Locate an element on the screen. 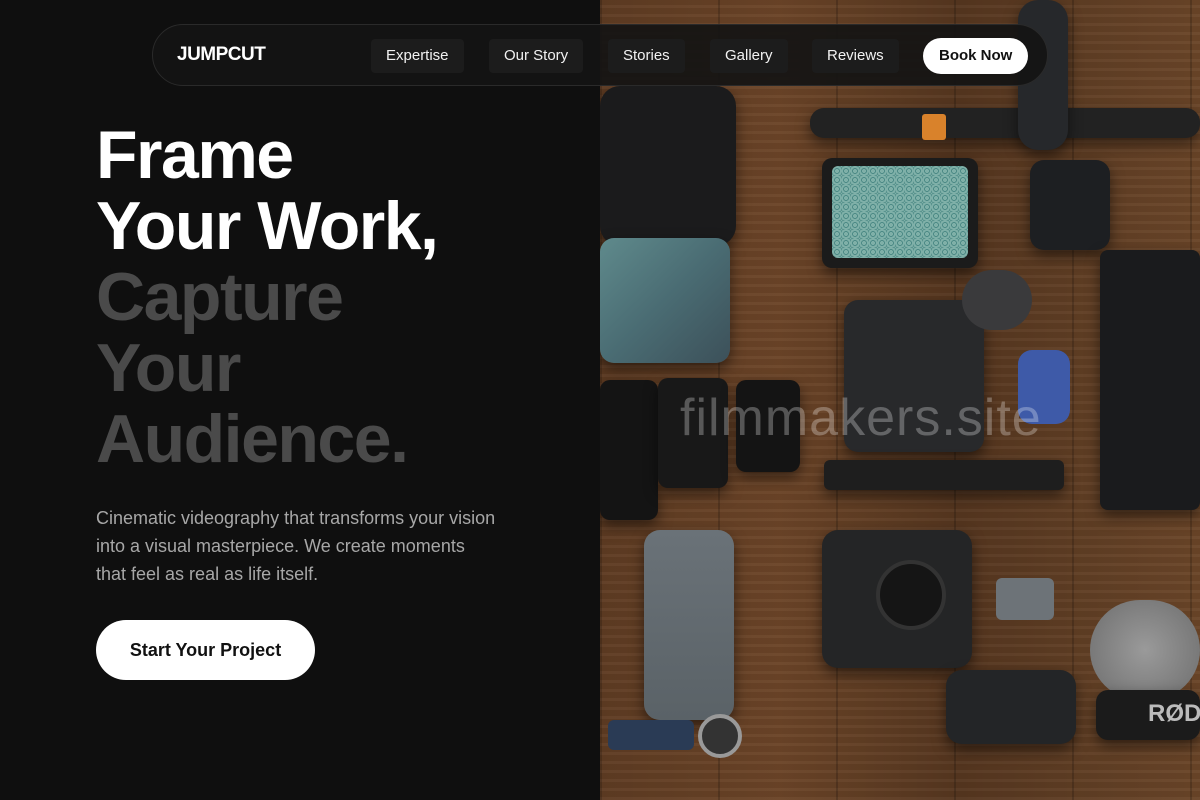 This screenshot has width=1200, height=800. camera-rail is located at coordinates (944, 475).